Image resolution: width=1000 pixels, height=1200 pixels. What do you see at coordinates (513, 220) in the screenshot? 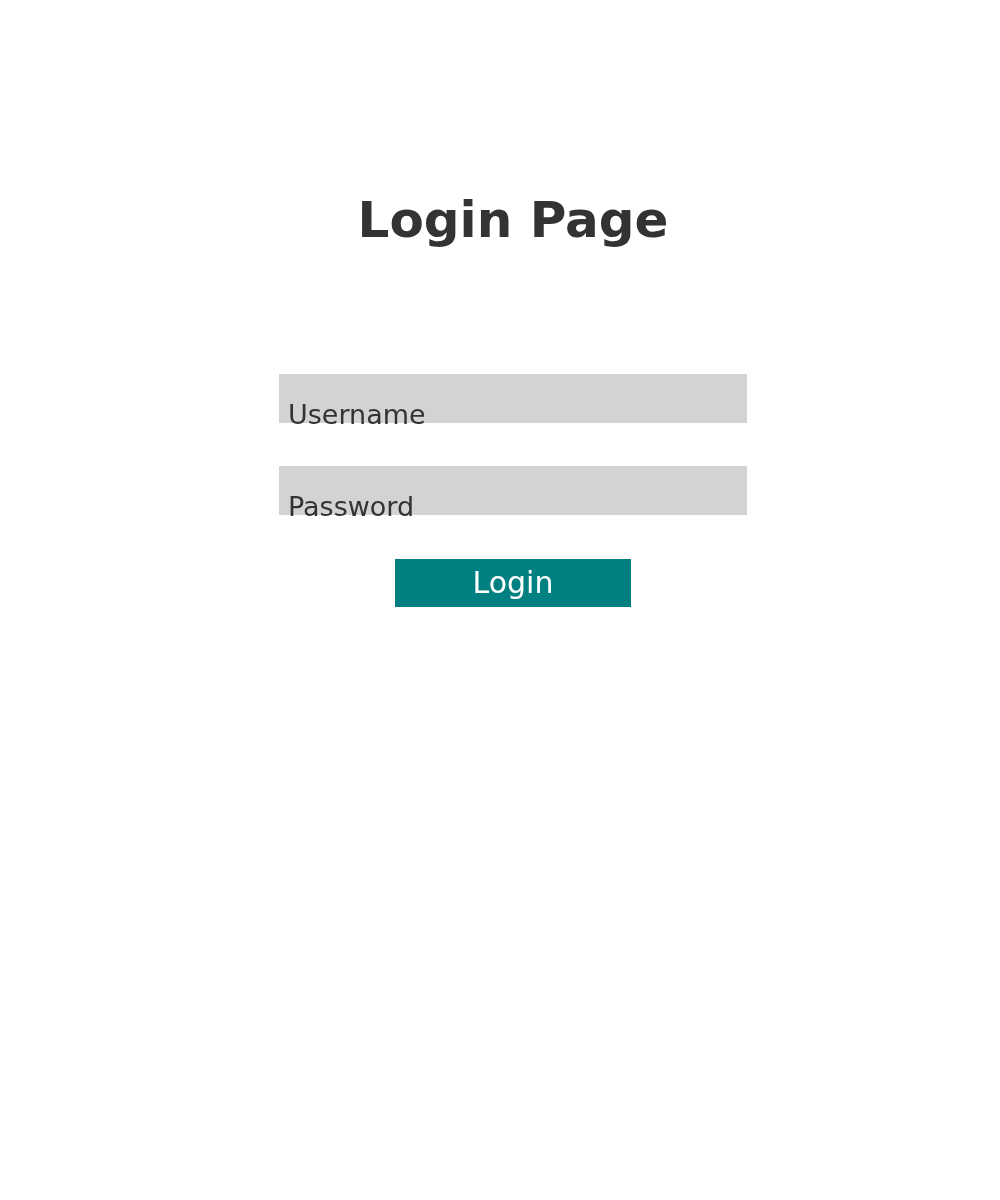
I see `page-title: Login Page` at bounding box center [513, 220].